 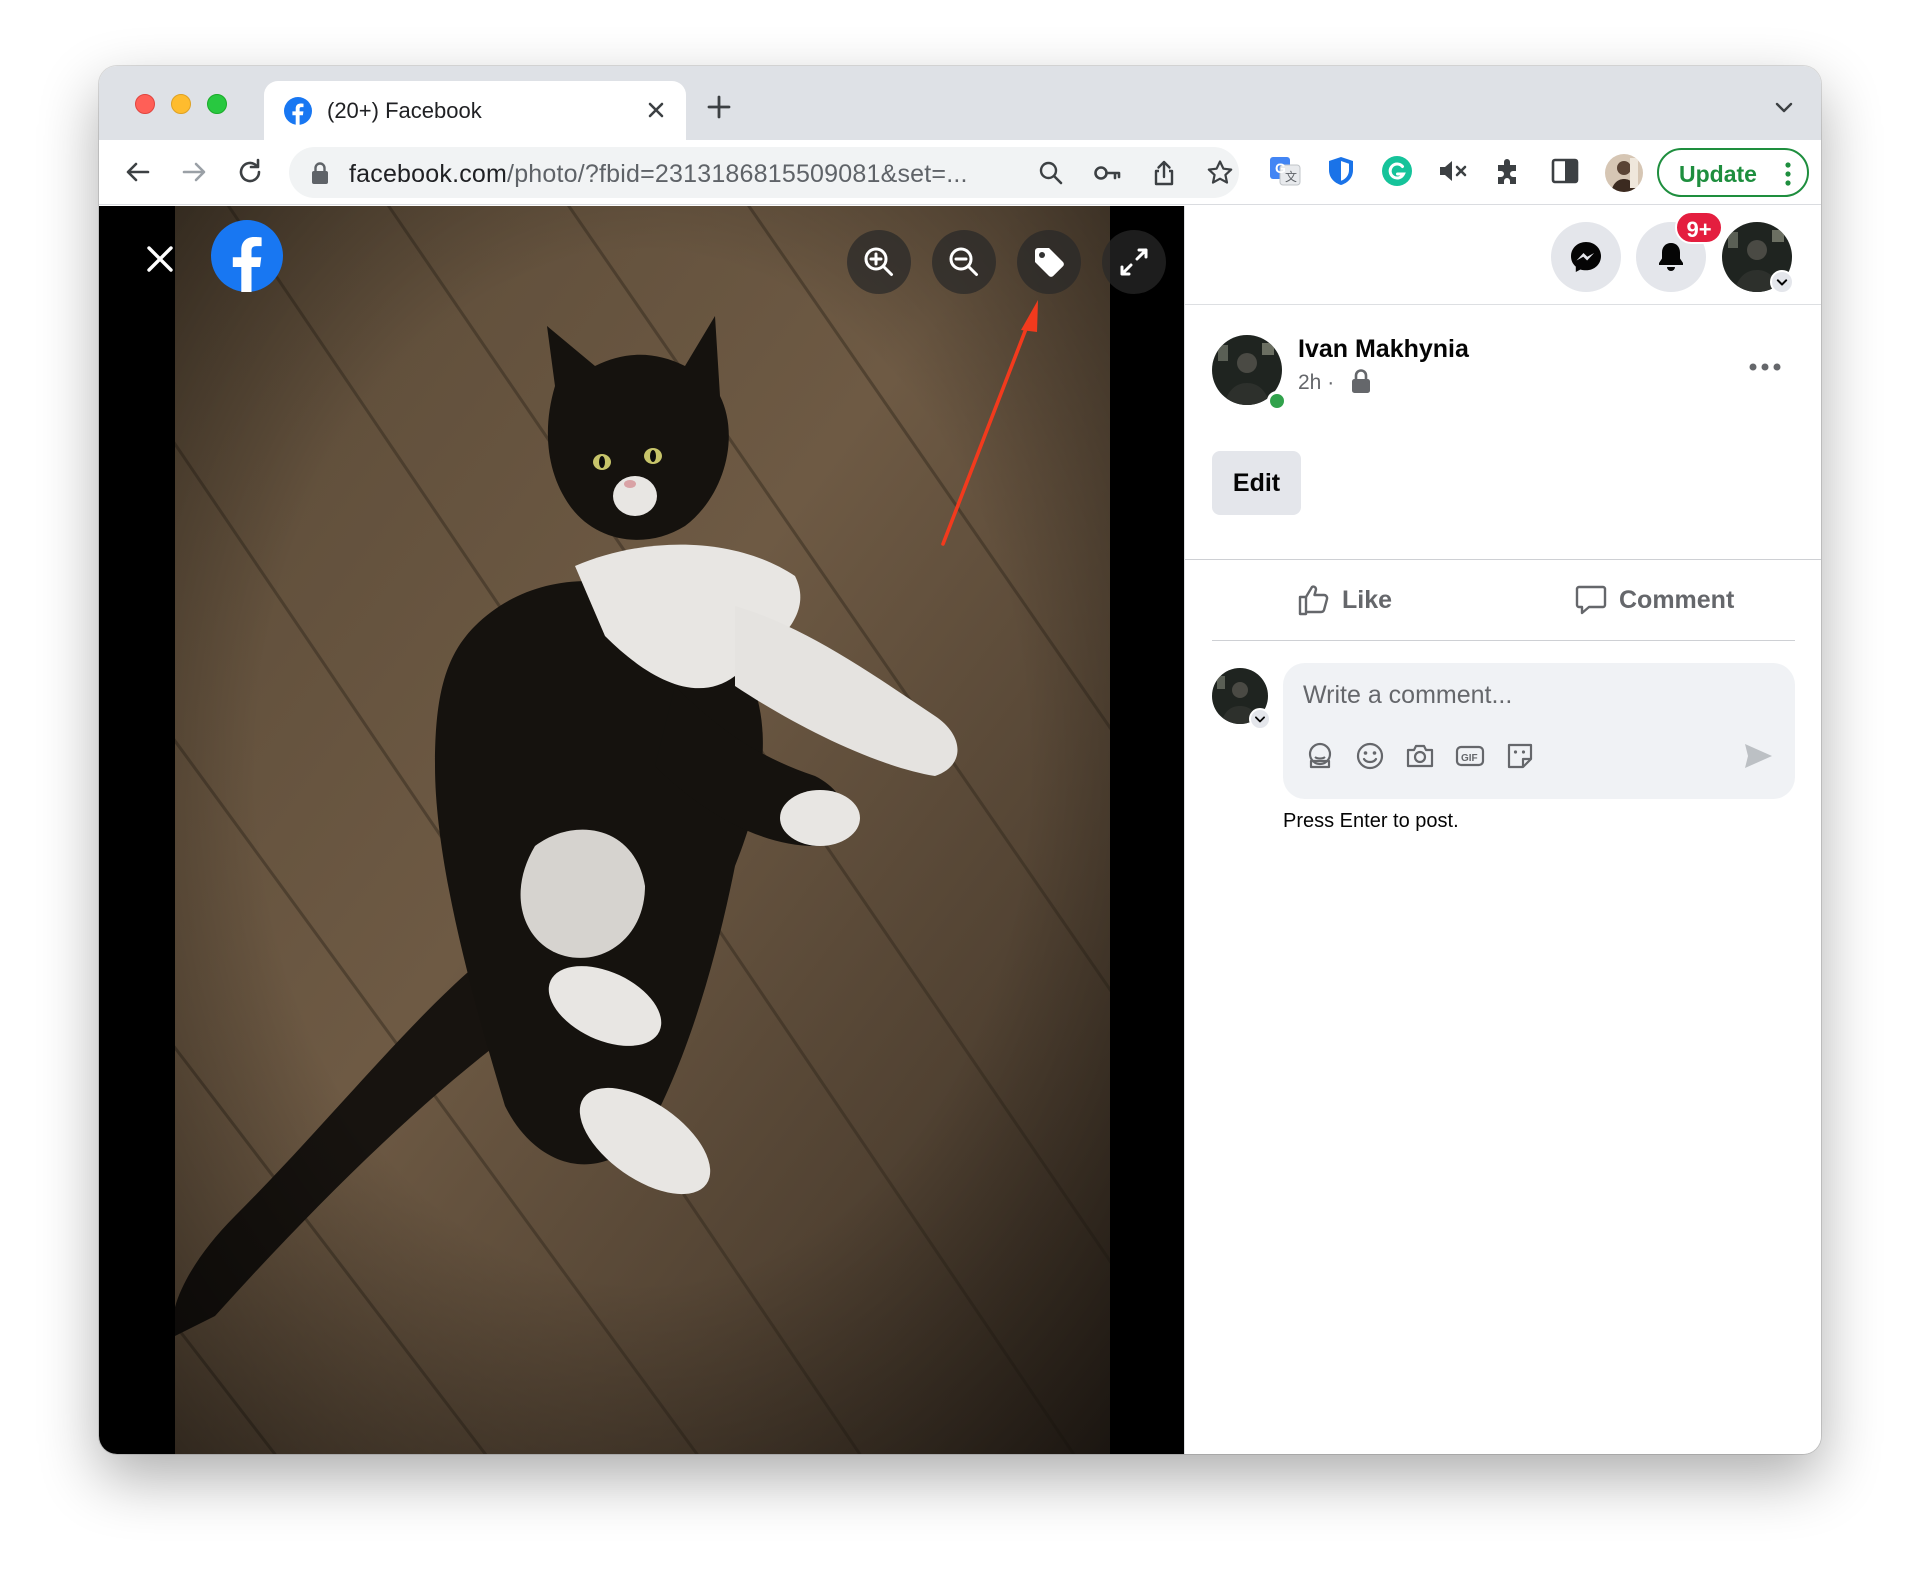 I want to click on messenger-icon, so click(x=1586, y=257).